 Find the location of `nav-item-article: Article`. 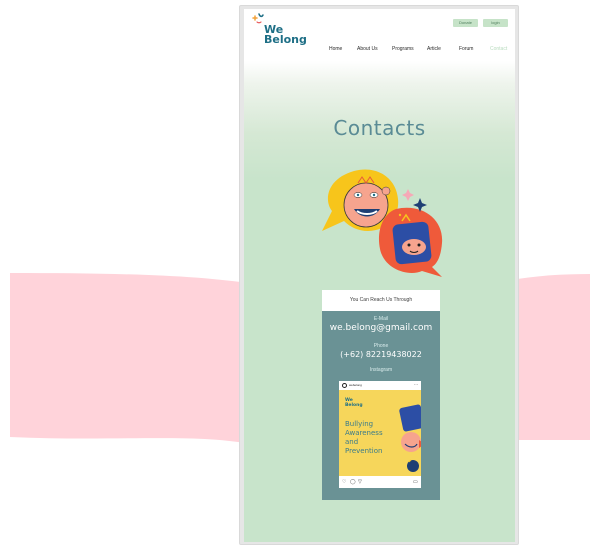

nav-item-article: Article is located at coordinates (434, 49).